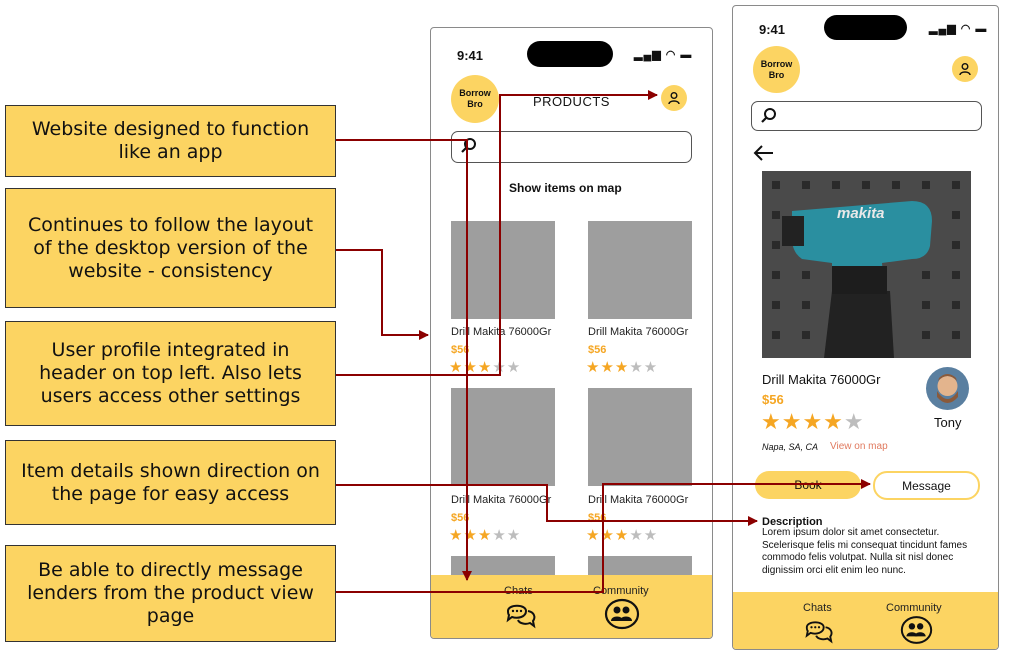 The image size is (1014, 654). I want to click on product-photo, so click(866, 264).